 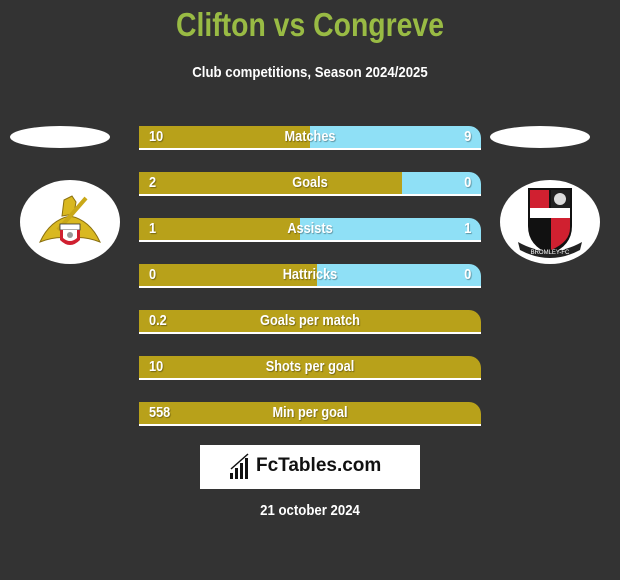 What do you see at coordinates (467, 228) in the screenshot?
I see `right-value: 1` at bounding box center [467, 228].